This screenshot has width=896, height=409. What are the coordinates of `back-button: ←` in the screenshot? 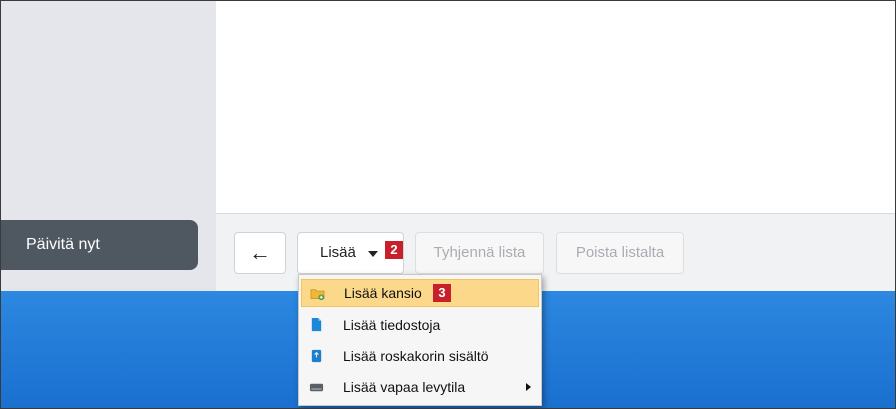 It's located at (260, 253).